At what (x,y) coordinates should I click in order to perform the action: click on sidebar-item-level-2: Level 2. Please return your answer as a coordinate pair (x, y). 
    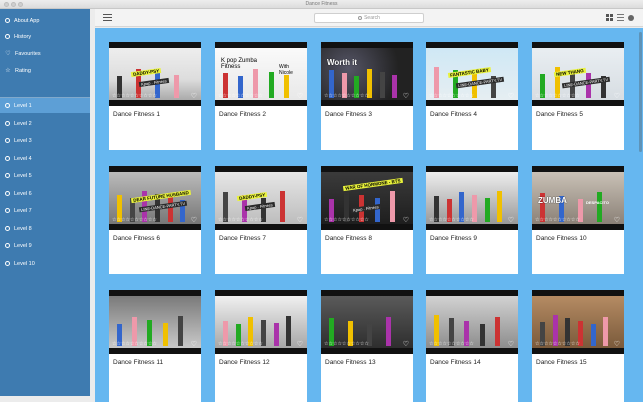
    Looking at the image, I should click on (45, 123).